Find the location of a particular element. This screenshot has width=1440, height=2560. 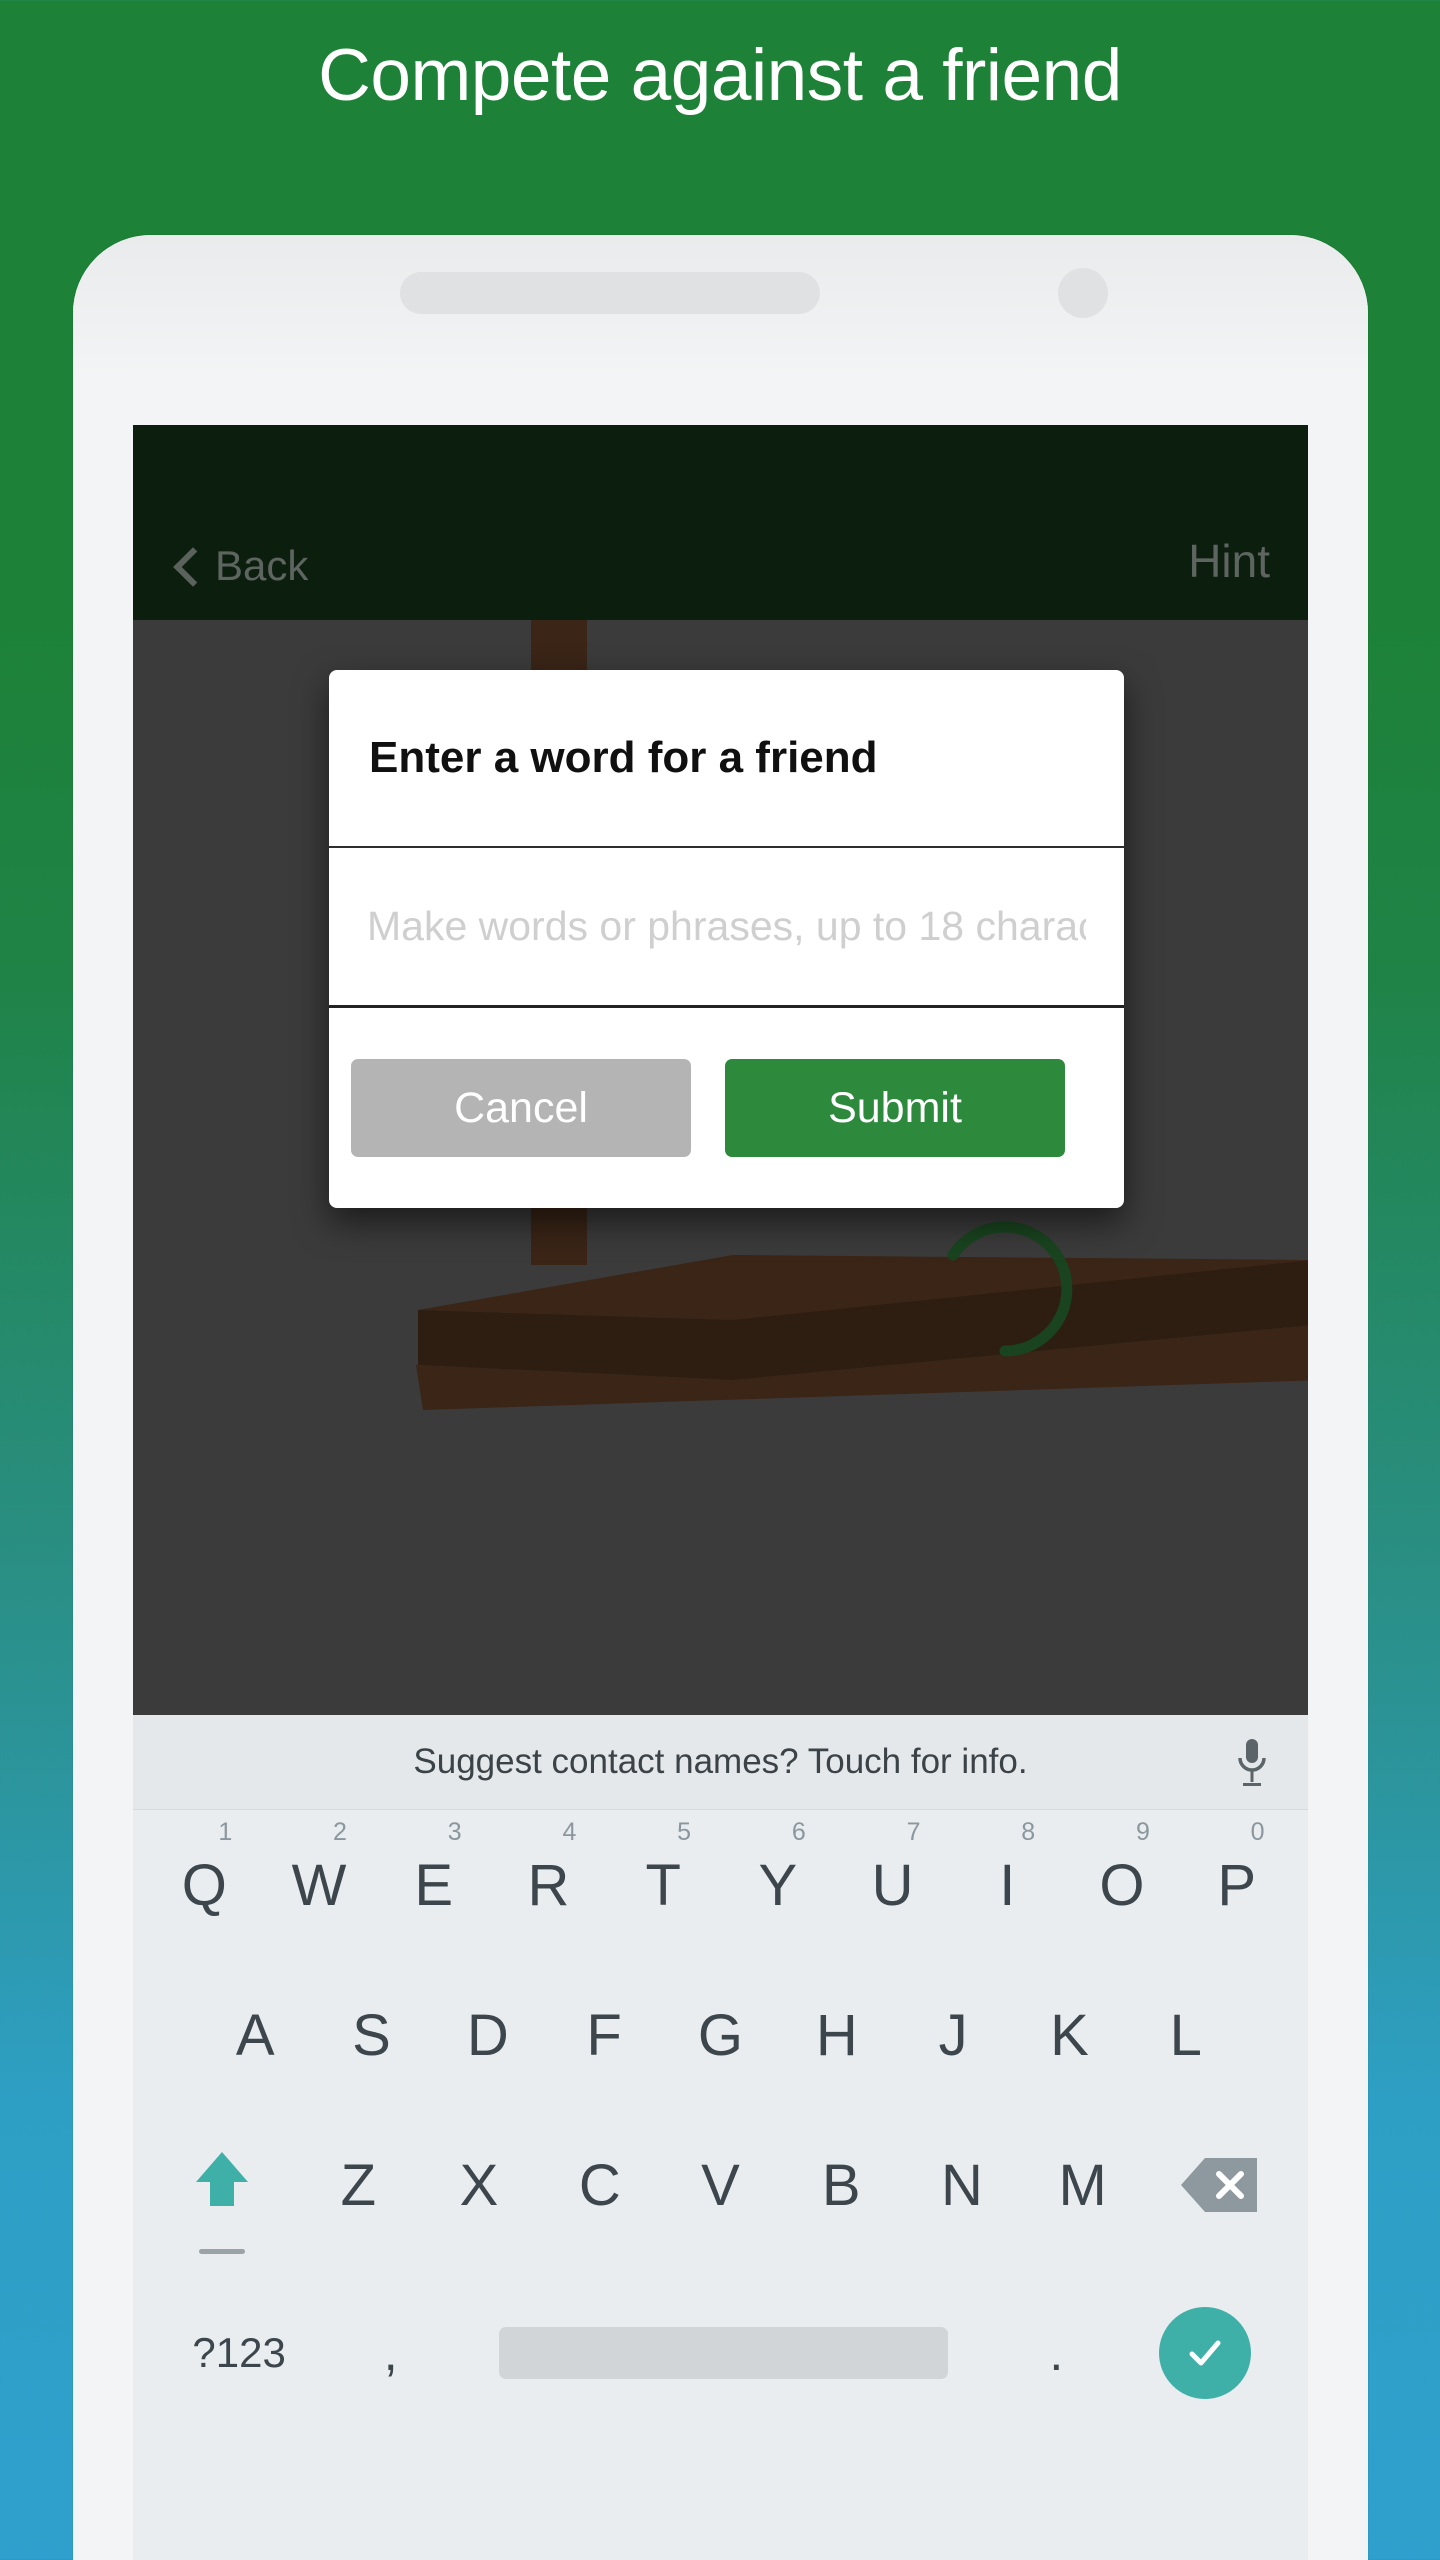

key-number: 9 is located at coordinates (1142, 1832).